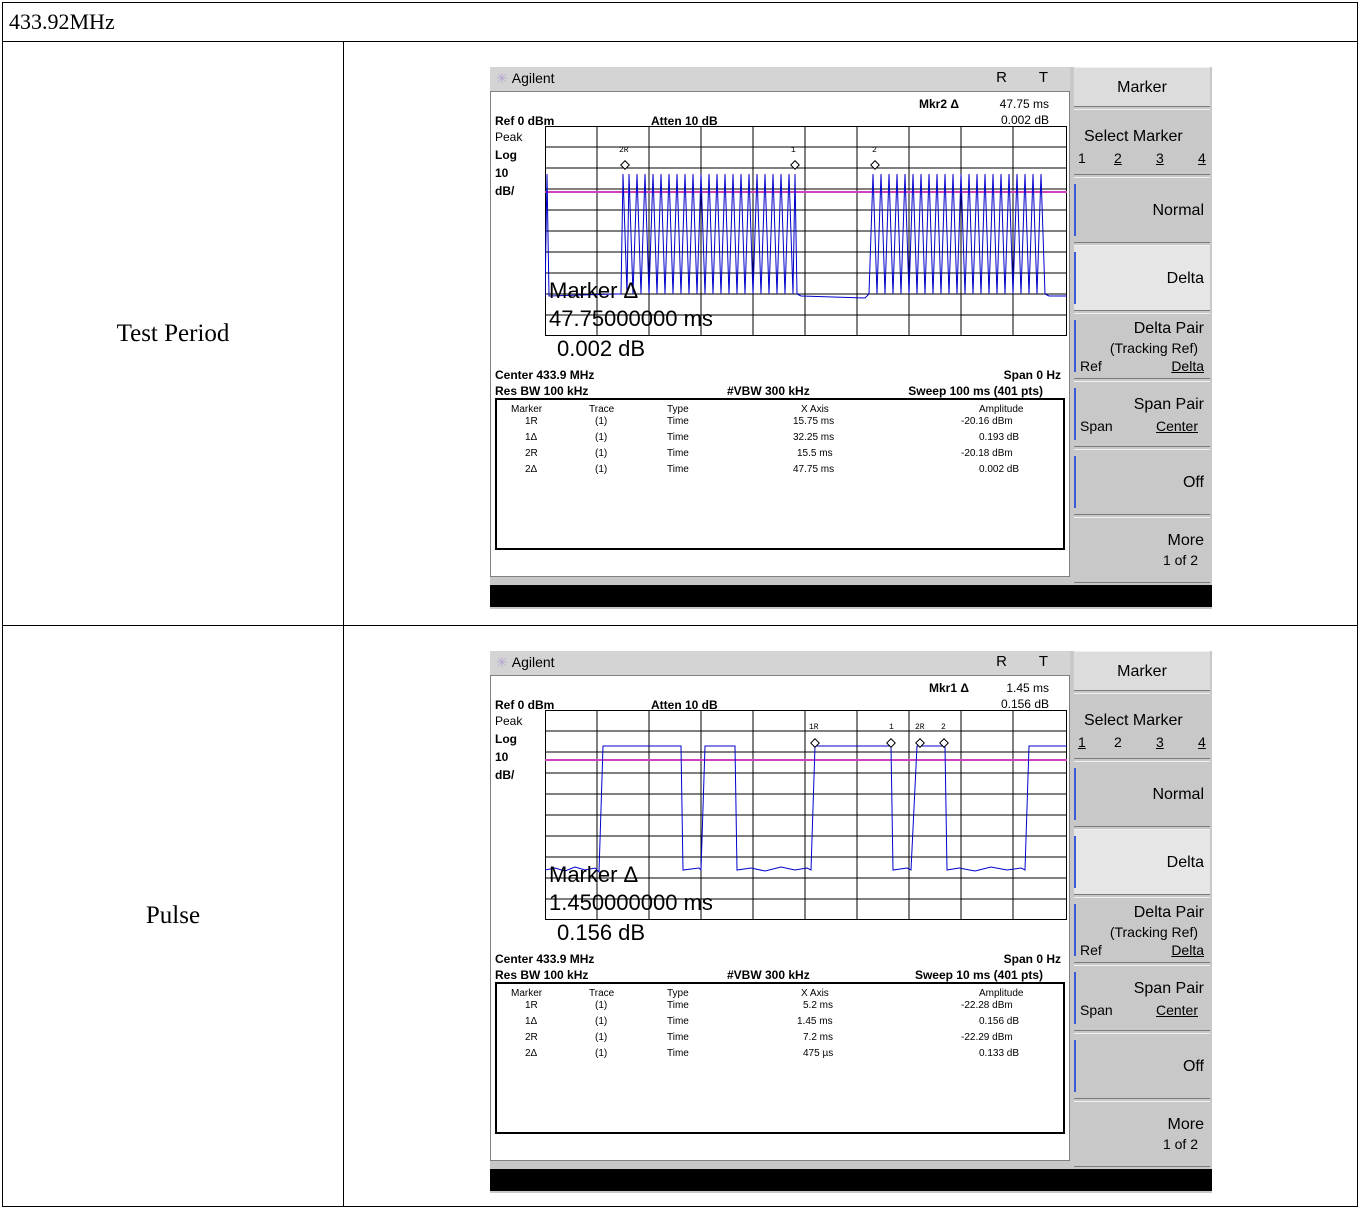 The image size is (1362, 1207). What do you see at coordinates (818, 1005) in the screenshot?
I see `cell-x-axis: 5.2 ms` at bounding box center [818, 1005].